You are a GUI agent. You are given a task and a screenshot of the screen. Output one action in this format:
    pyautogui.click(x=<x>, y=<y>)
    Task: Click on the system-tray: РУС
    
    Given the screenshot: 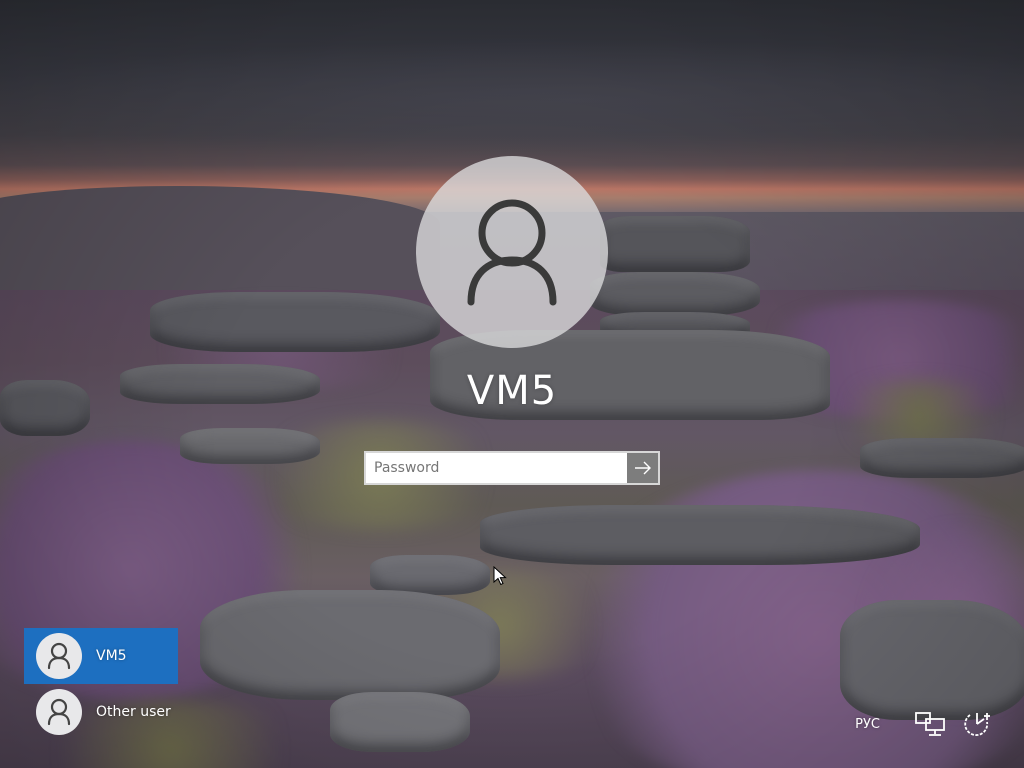 What is the action you would take?
    pyautogui.click(x=924, y=724)
    